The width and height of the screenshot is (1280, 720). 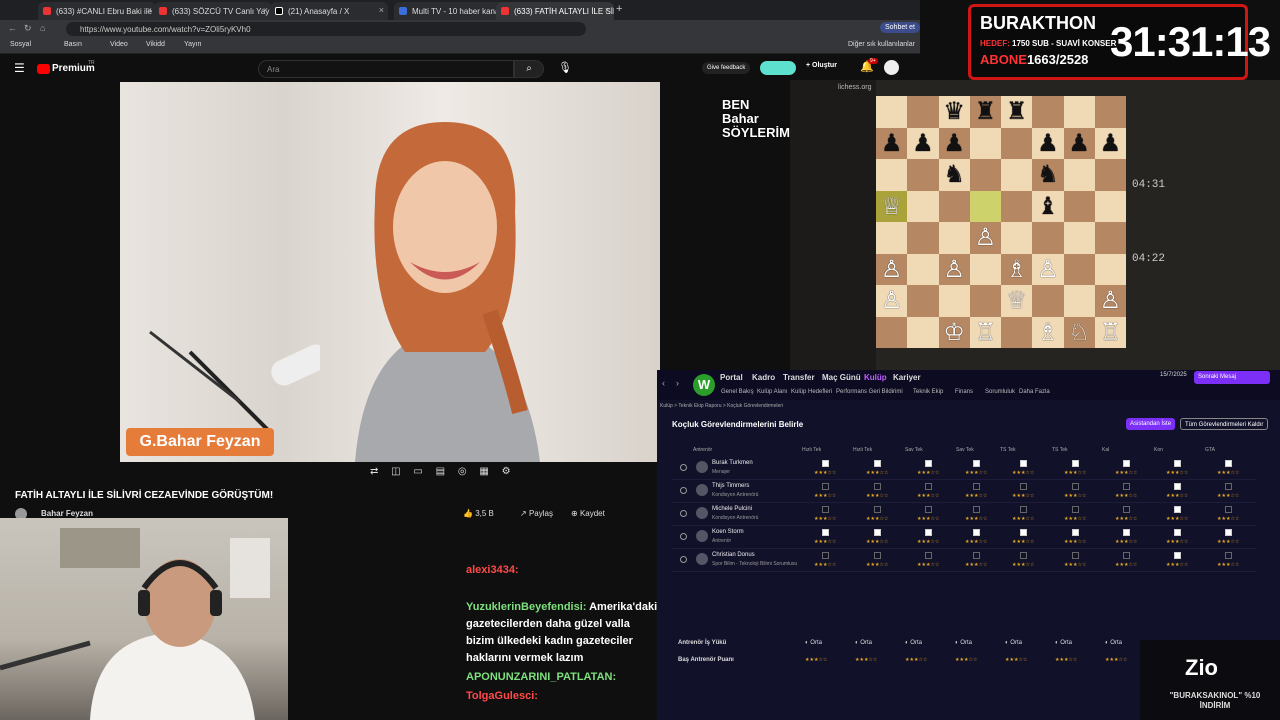 I want to click on chess-square: ♔, so click(x=954, y=332).